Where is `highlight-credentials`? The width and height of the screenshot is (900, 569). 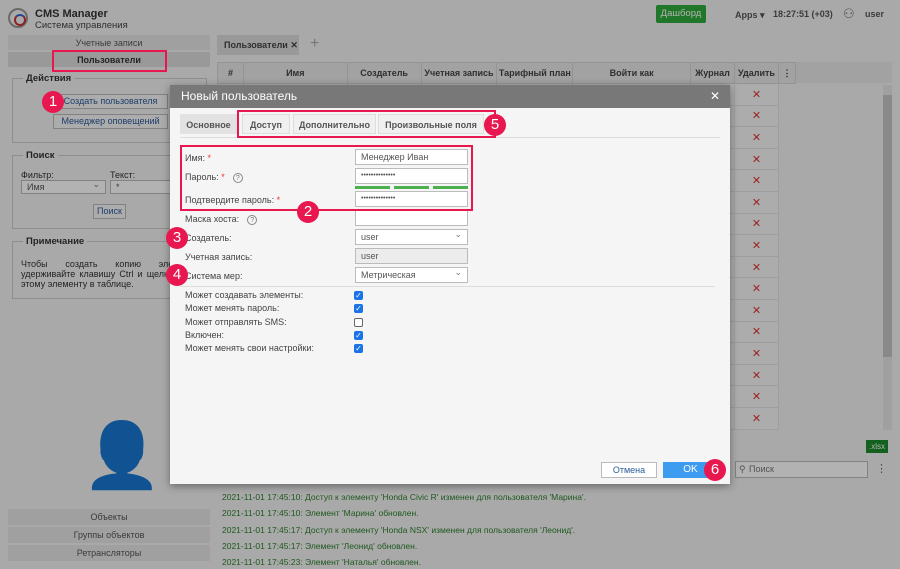 highlight-credentials is located at coordinates (326, 178).